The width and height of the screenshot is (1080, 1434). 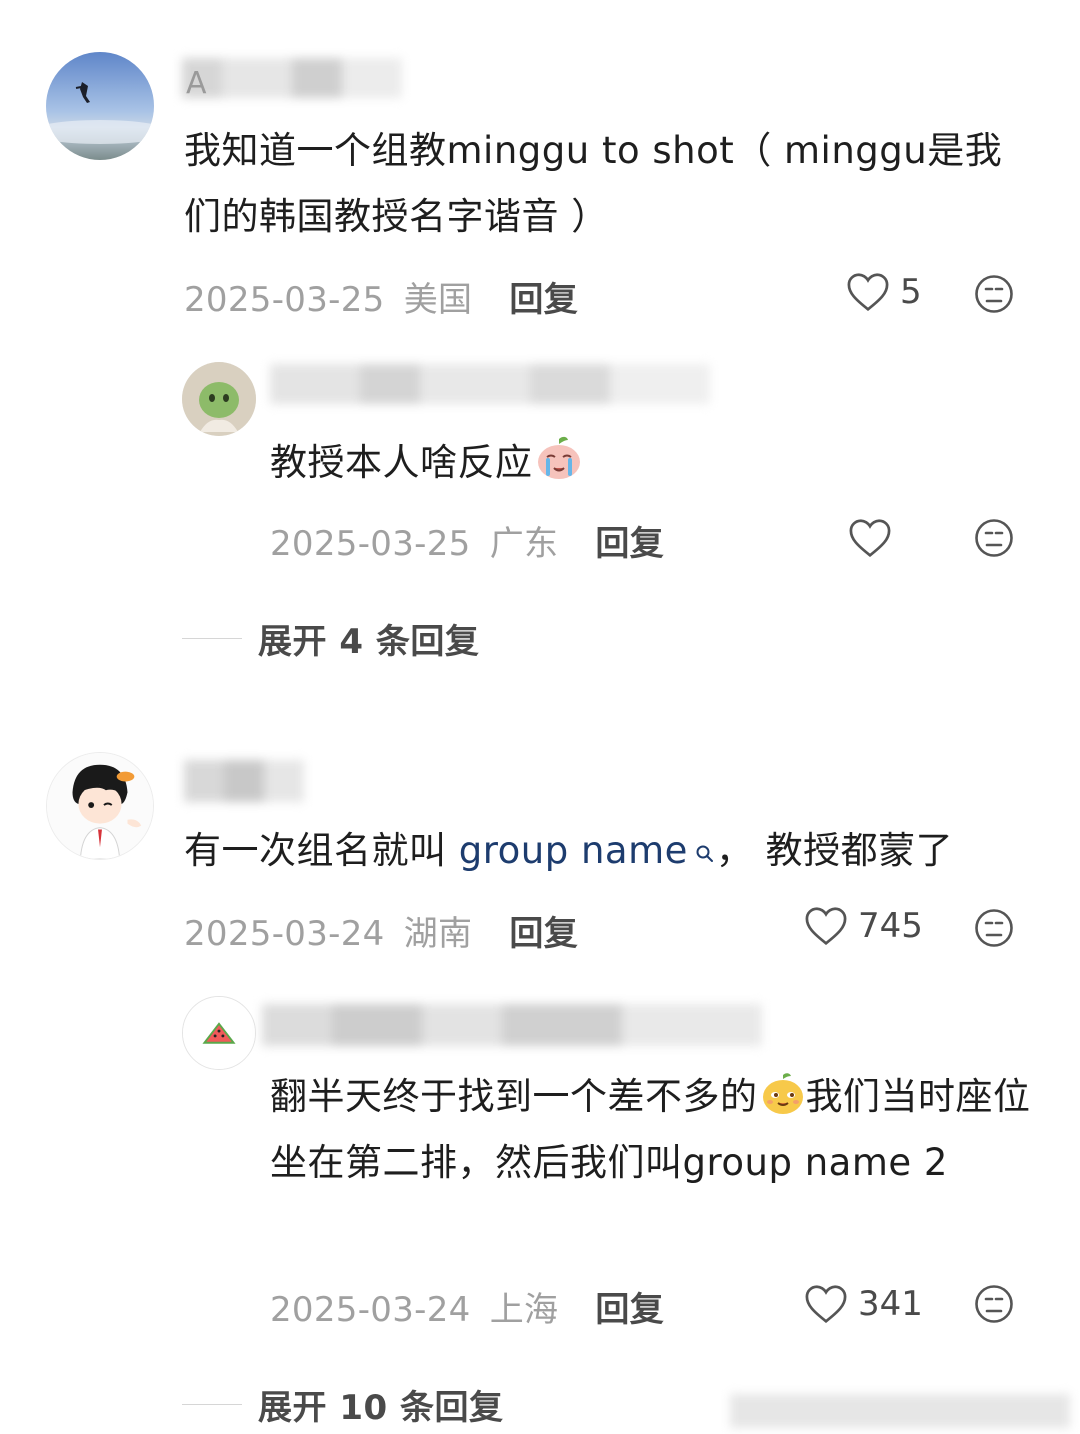 I want to click on like-button-4: 341, so click(x=863, y=1304).